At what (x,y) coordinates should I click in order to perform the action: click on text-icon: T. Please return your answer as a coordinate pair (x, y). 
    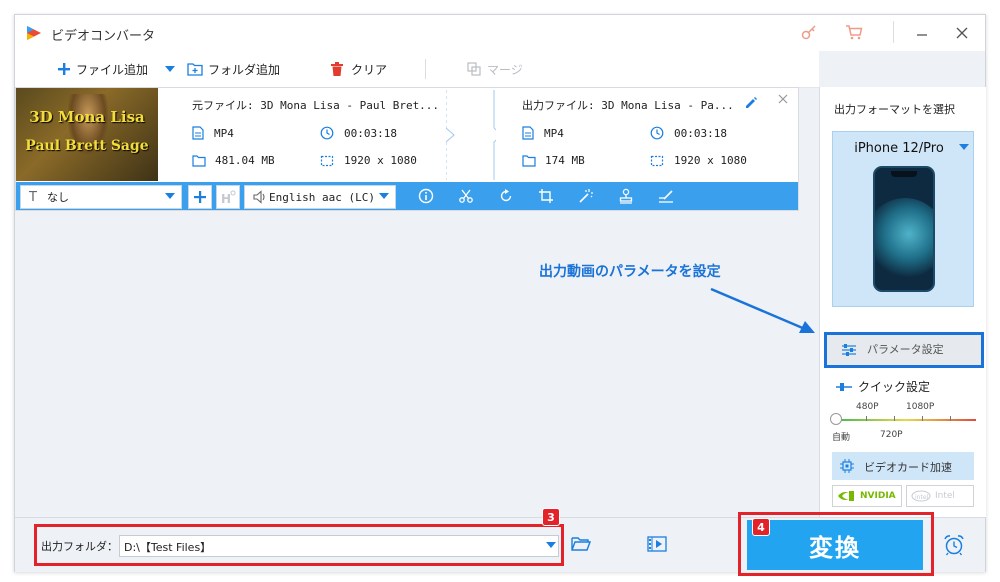
    Looking at the image, I should click on (33, 197).